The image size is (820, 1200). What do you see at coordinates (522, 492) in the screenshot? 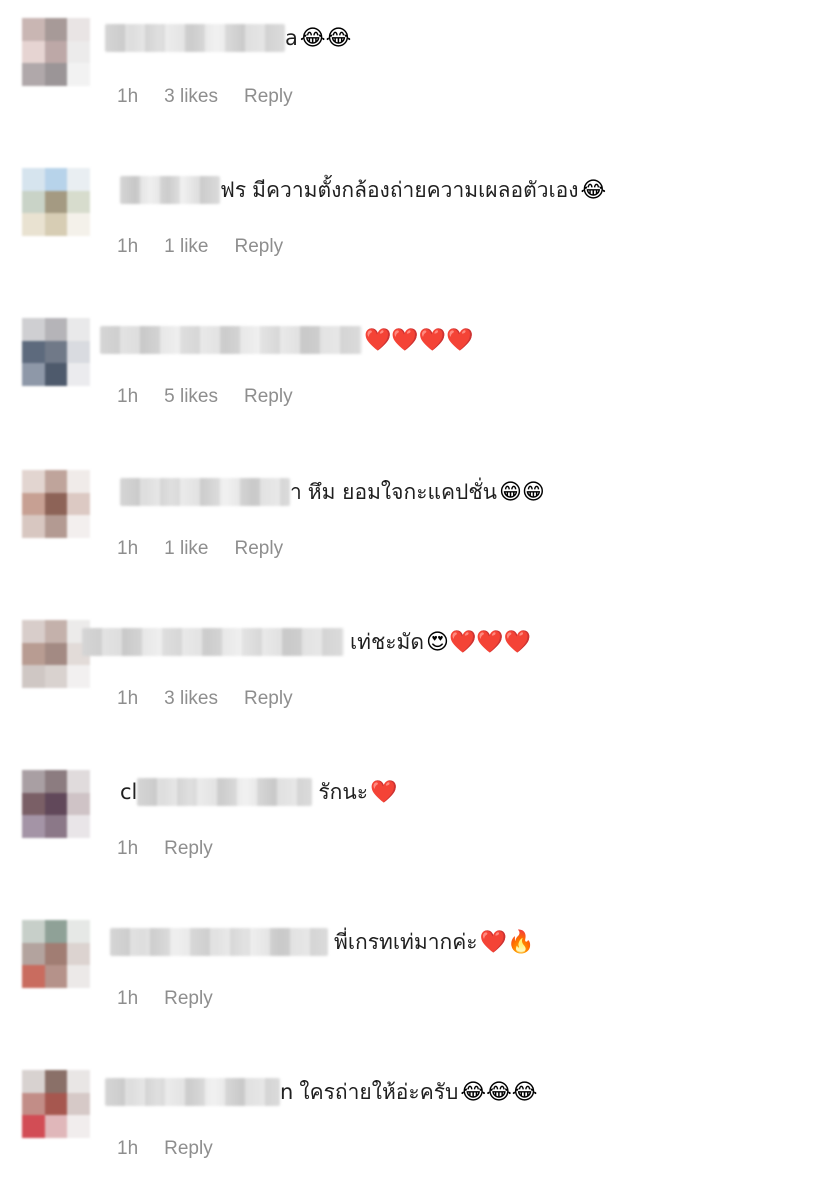
I see `emoji-icon: 😁😁` at bounding box center [522, 492].